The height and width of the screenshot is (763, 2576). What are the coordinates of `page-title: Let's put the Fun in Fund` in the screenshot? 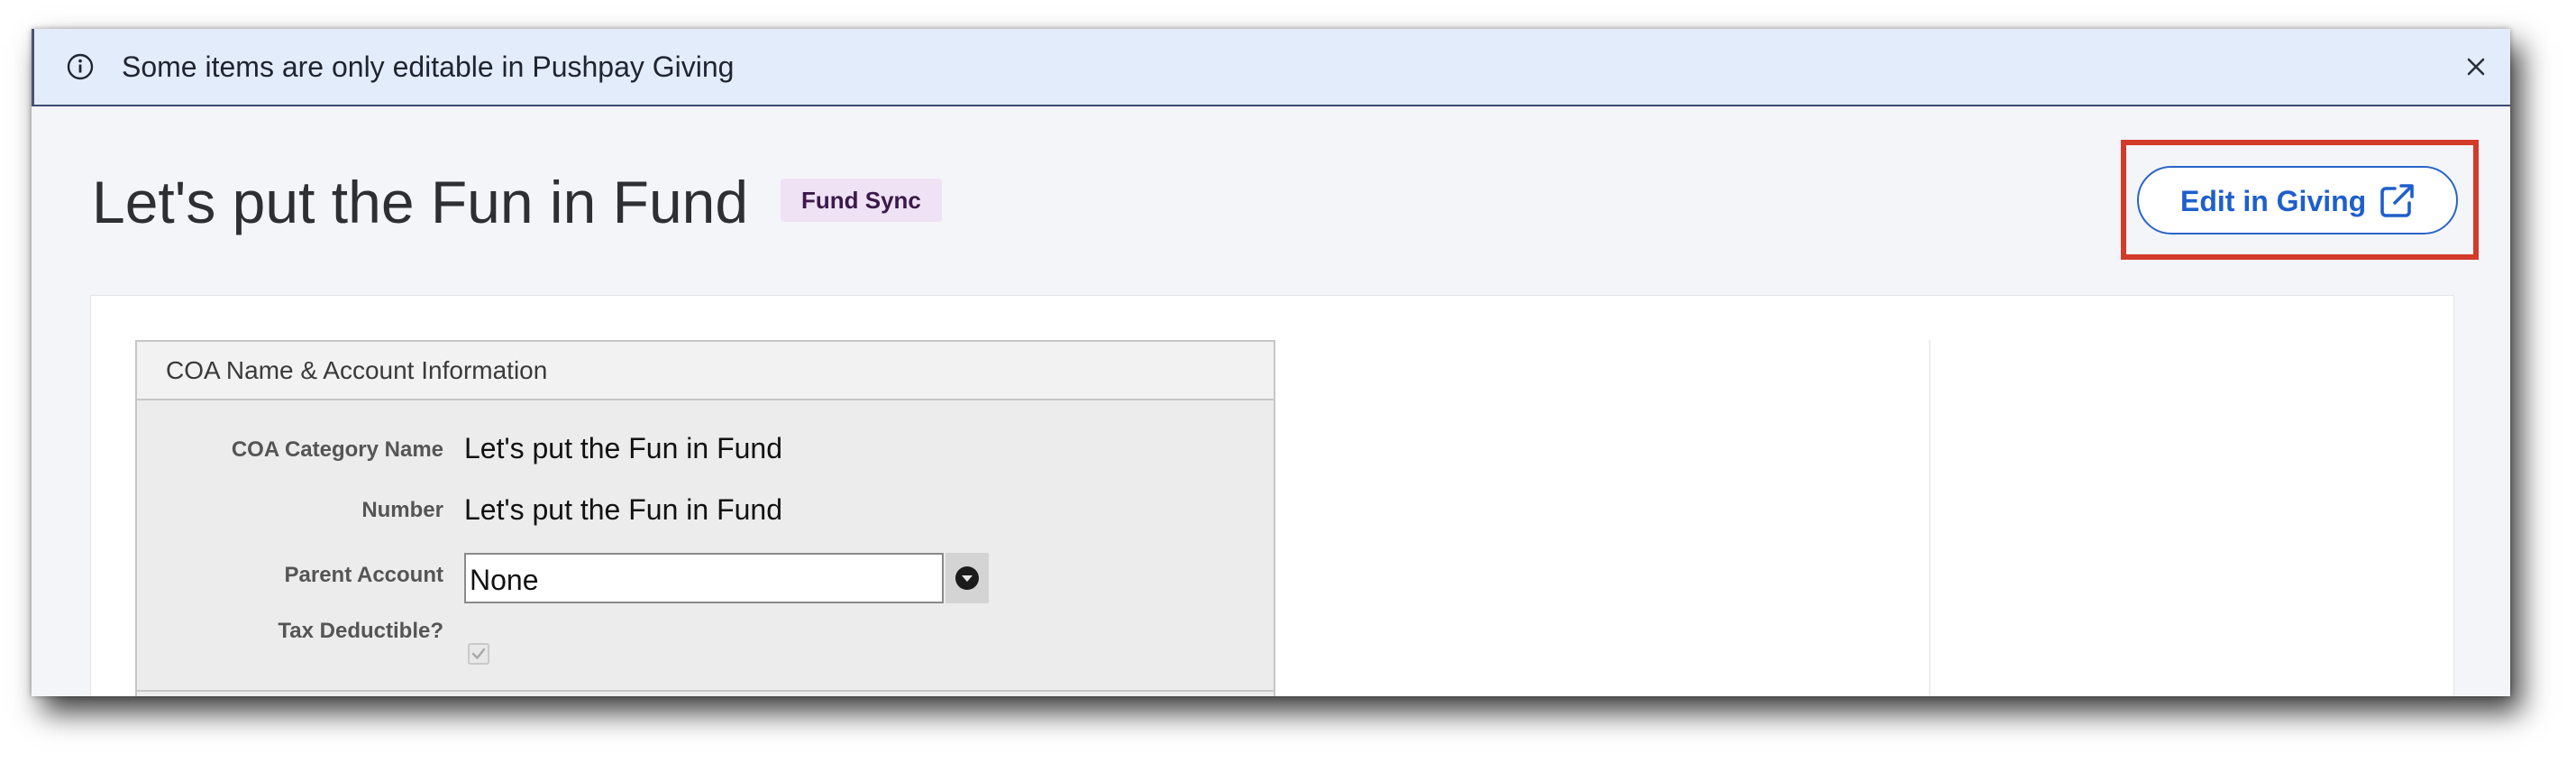 It's located at (420, 202).